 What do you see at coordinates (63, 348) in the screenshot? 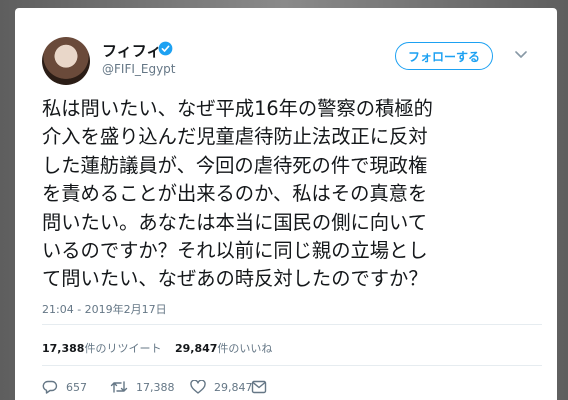
I see `retweets-count: 17,388` at bounding box center [63, 348].